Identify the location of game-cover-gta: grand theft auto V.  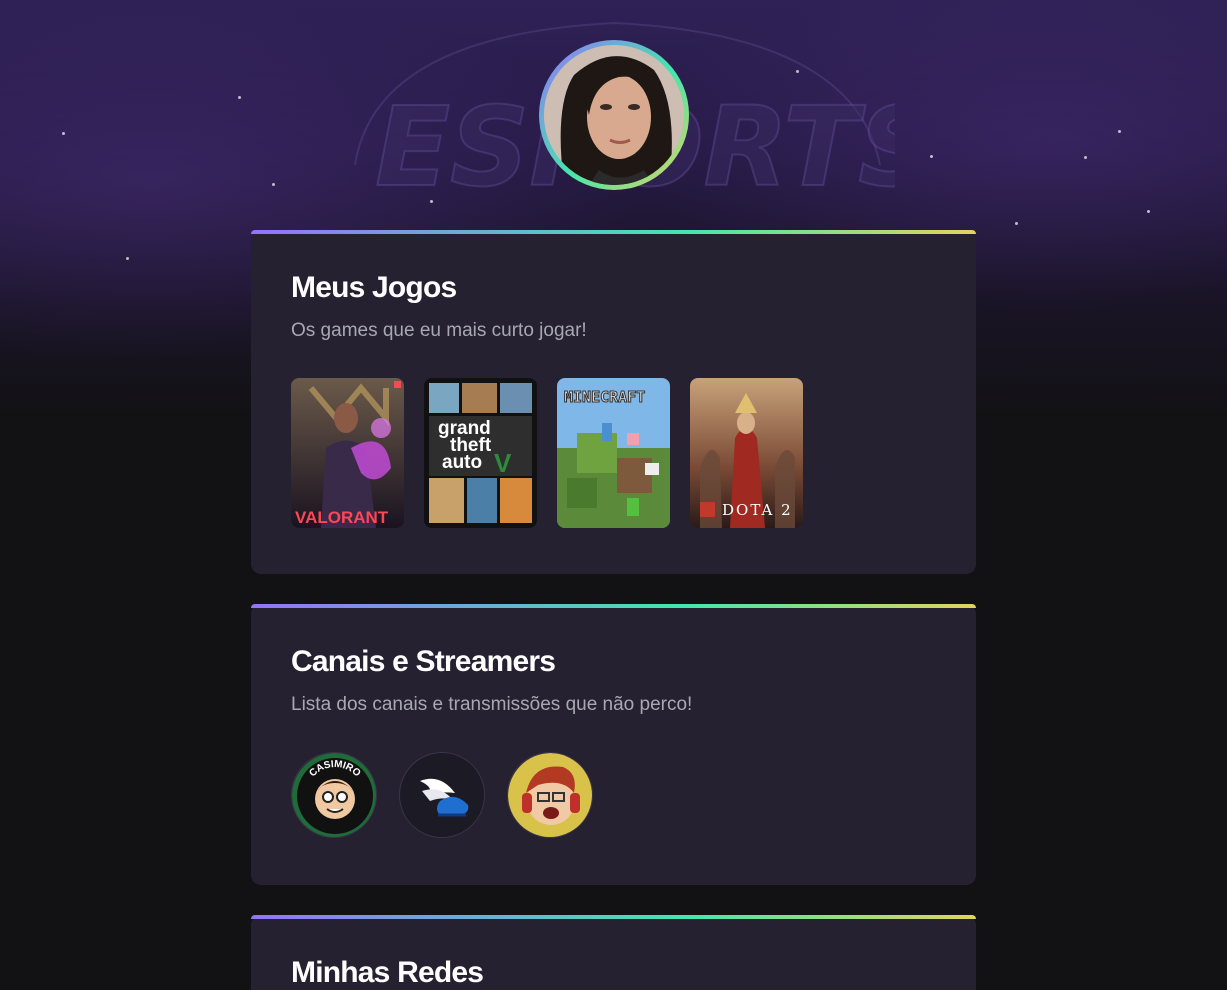
(480, 453).